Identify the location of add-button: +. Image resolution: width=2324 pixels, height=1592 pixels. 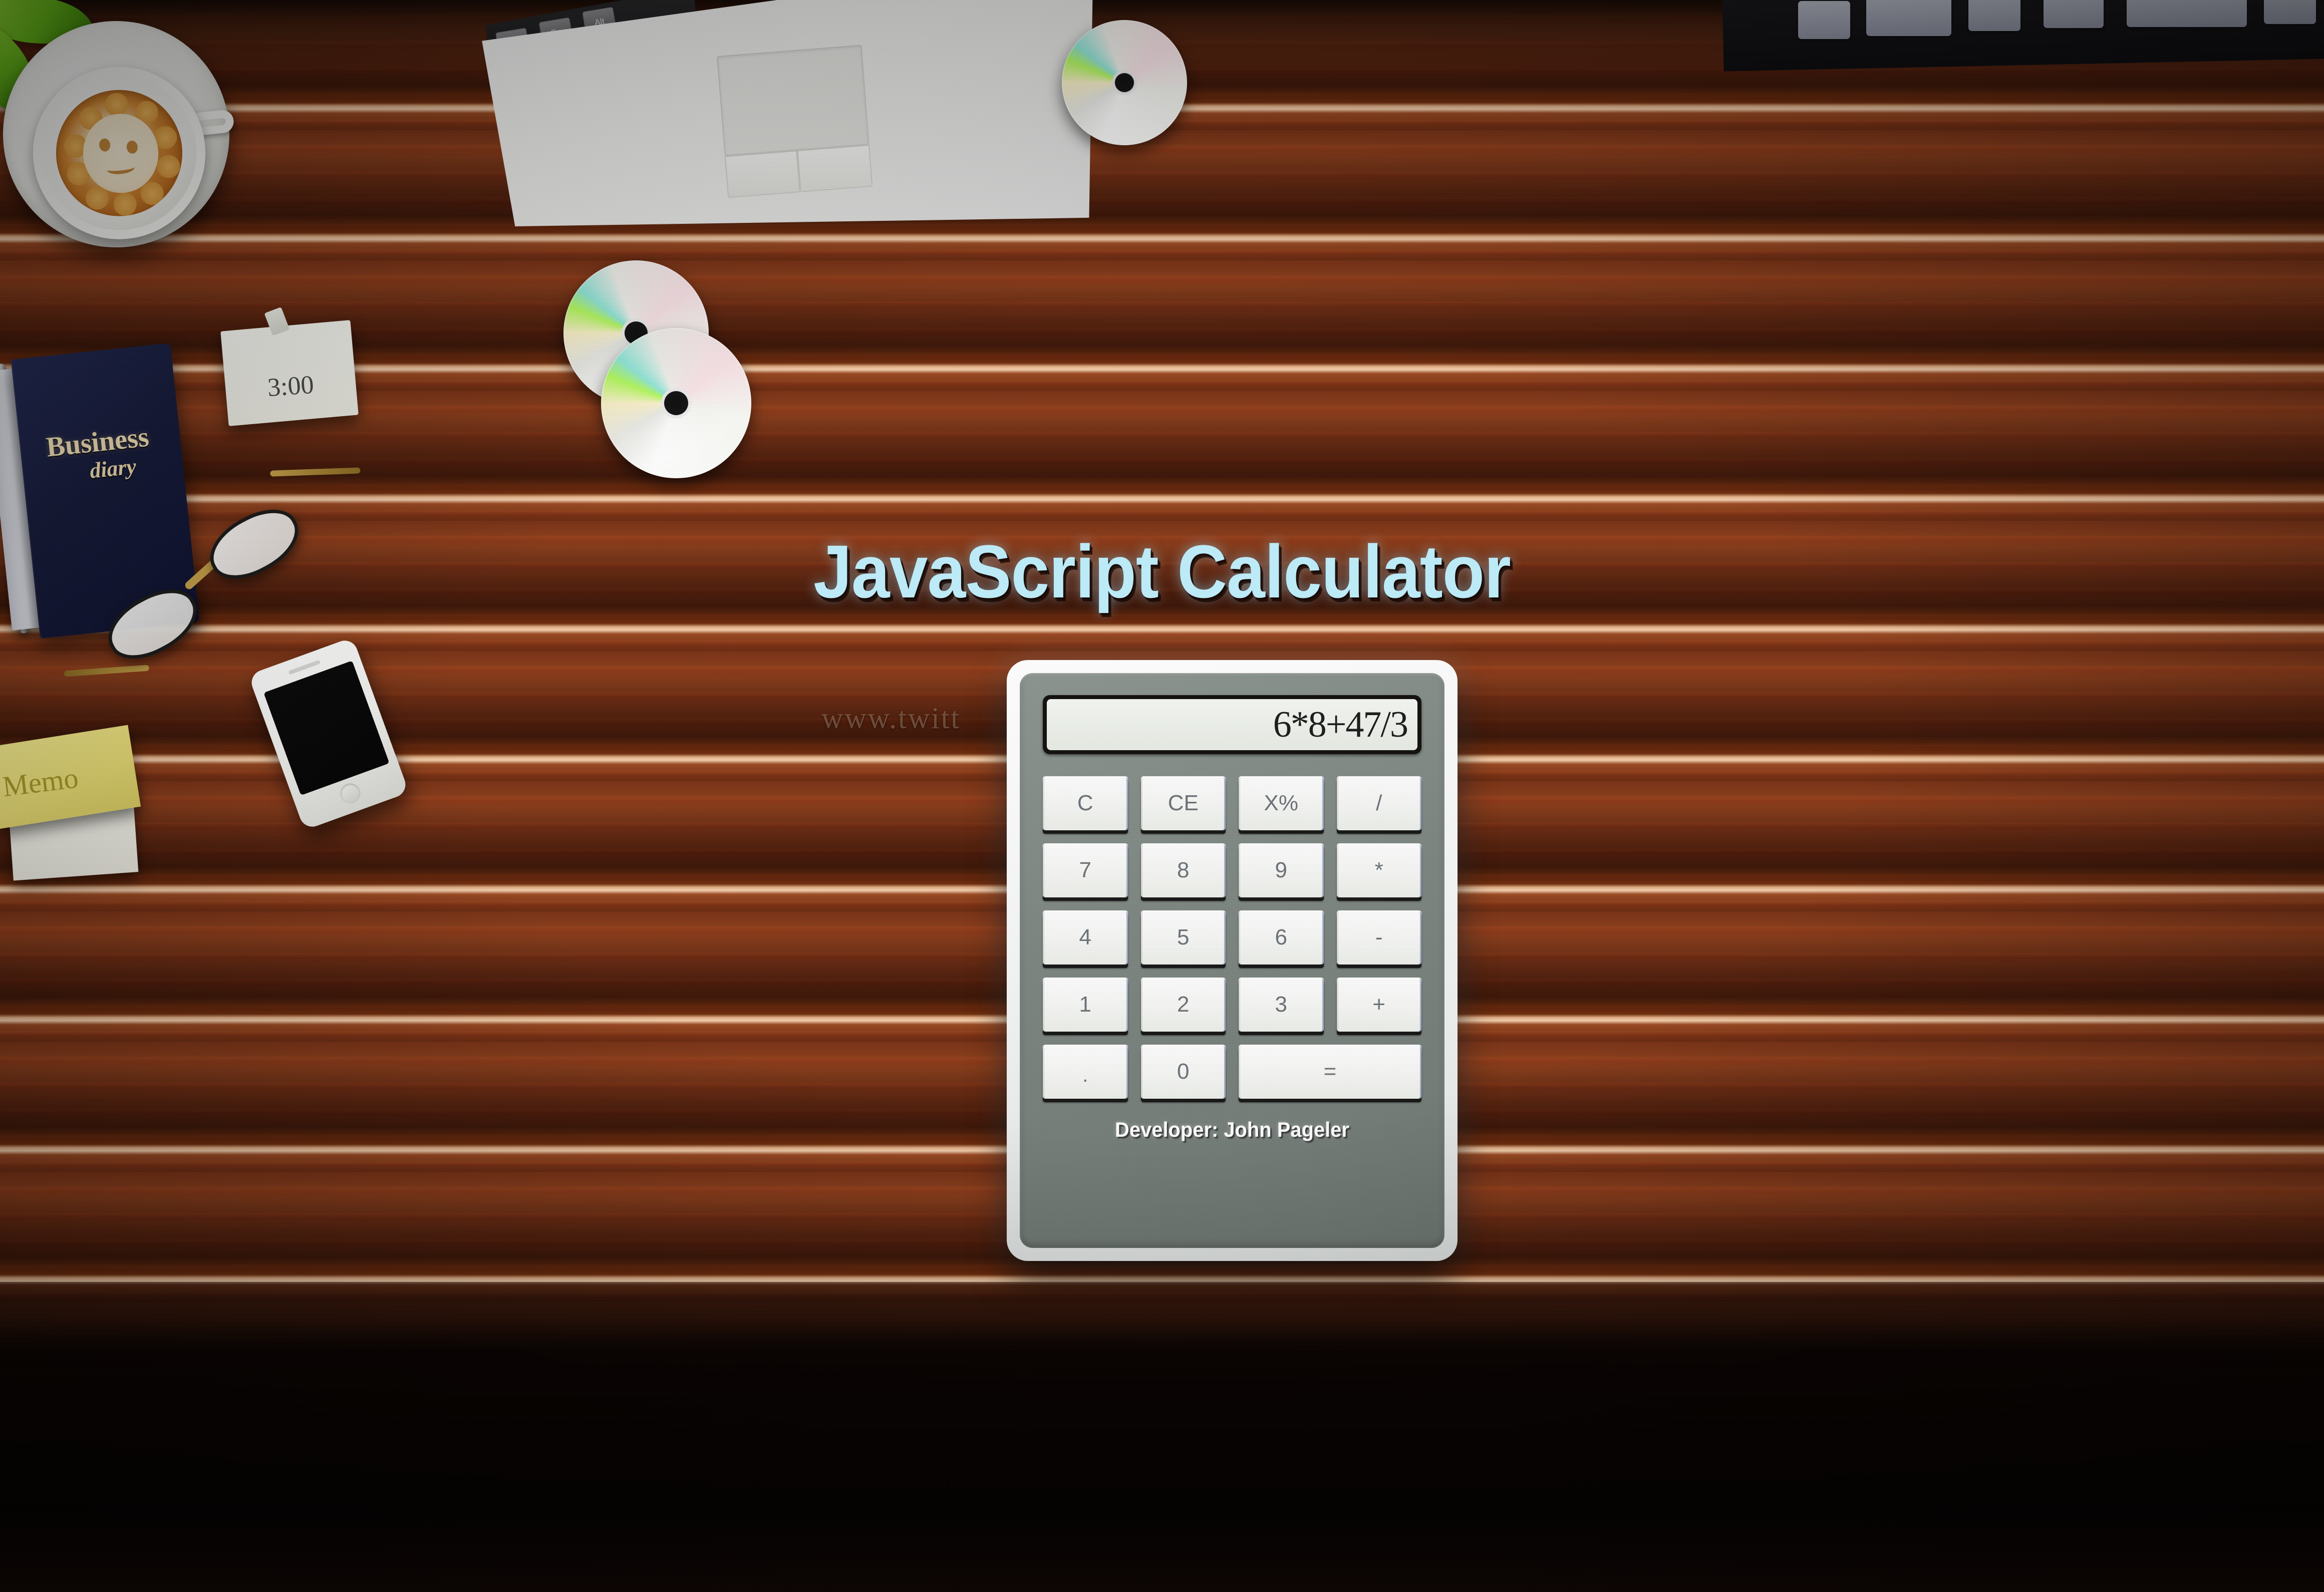
(1378, 1005).